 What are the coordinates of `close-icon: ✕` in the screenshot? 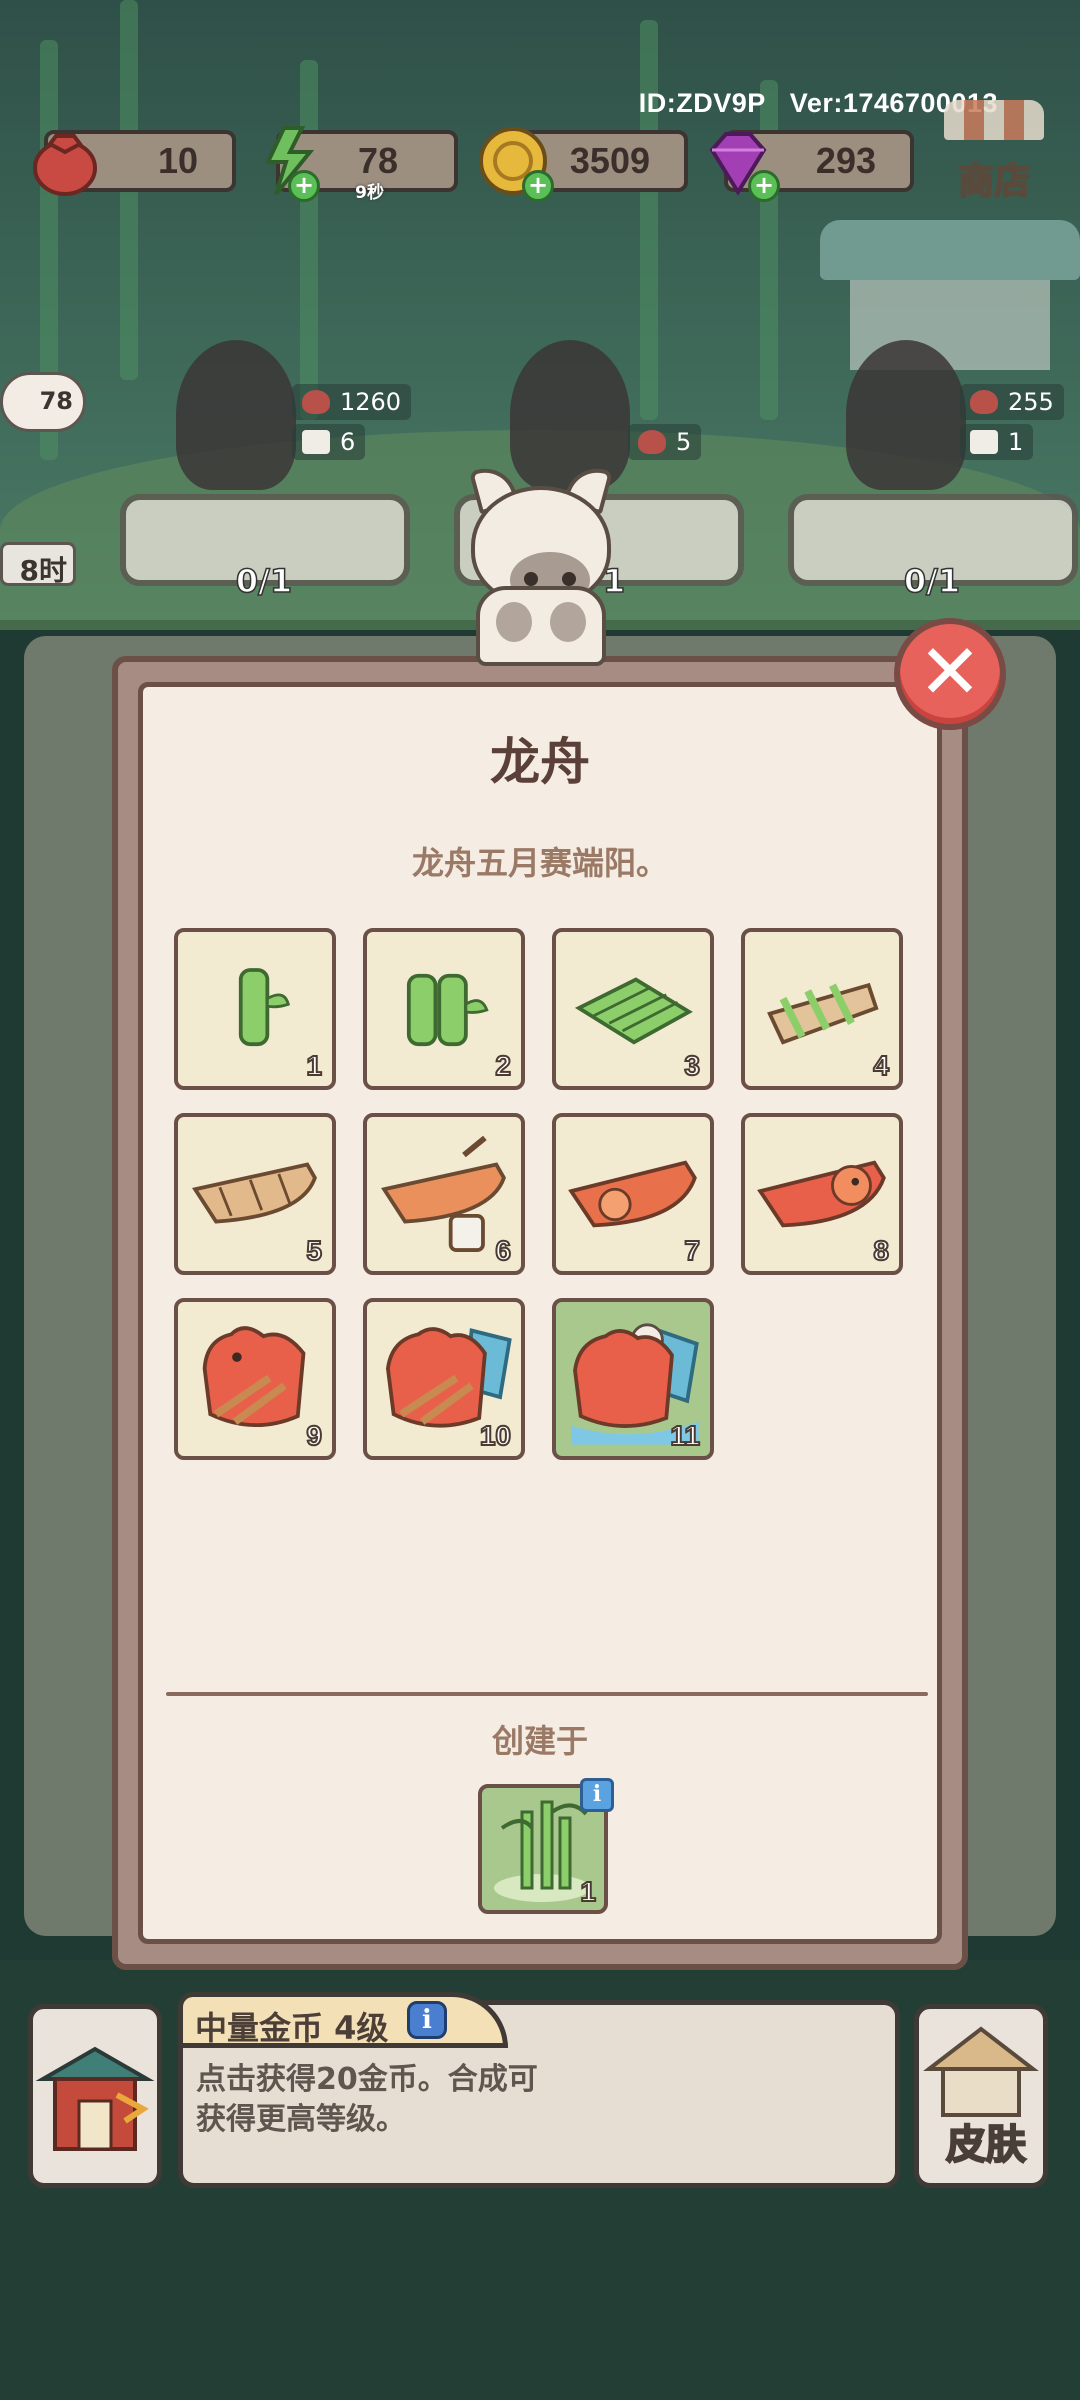 It's located at (950, 671).